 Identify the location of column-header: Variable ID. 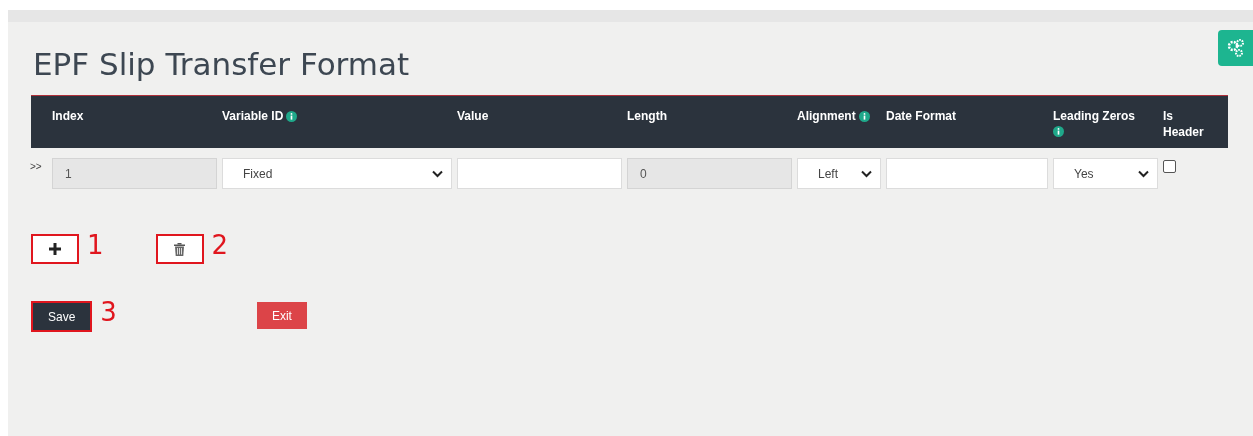
(253, 116).